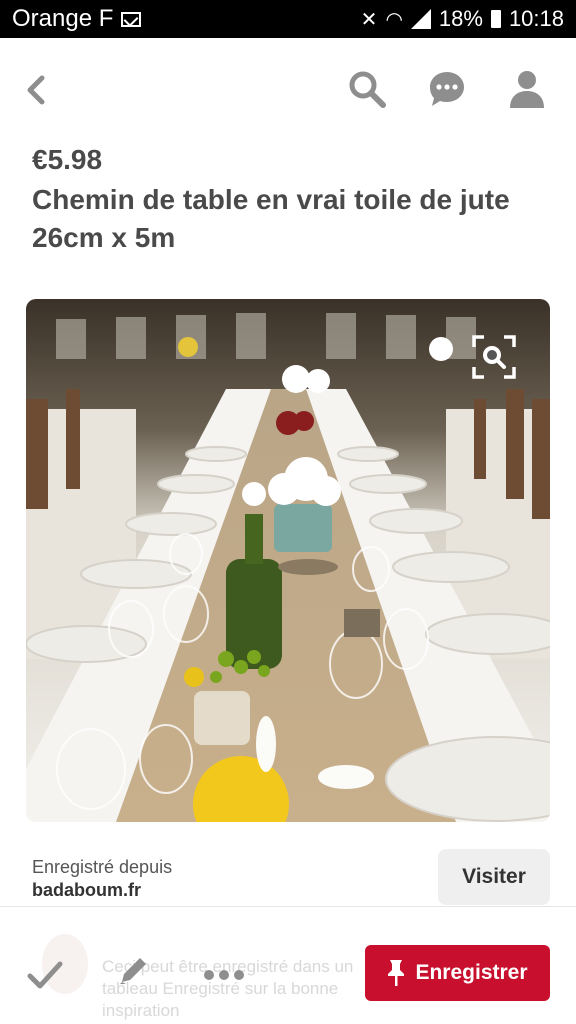 This screenshot has width=576, height=1024. Describe the element at coordinates (527, 89) in the screenshot. I see `profile-icon` at that location.